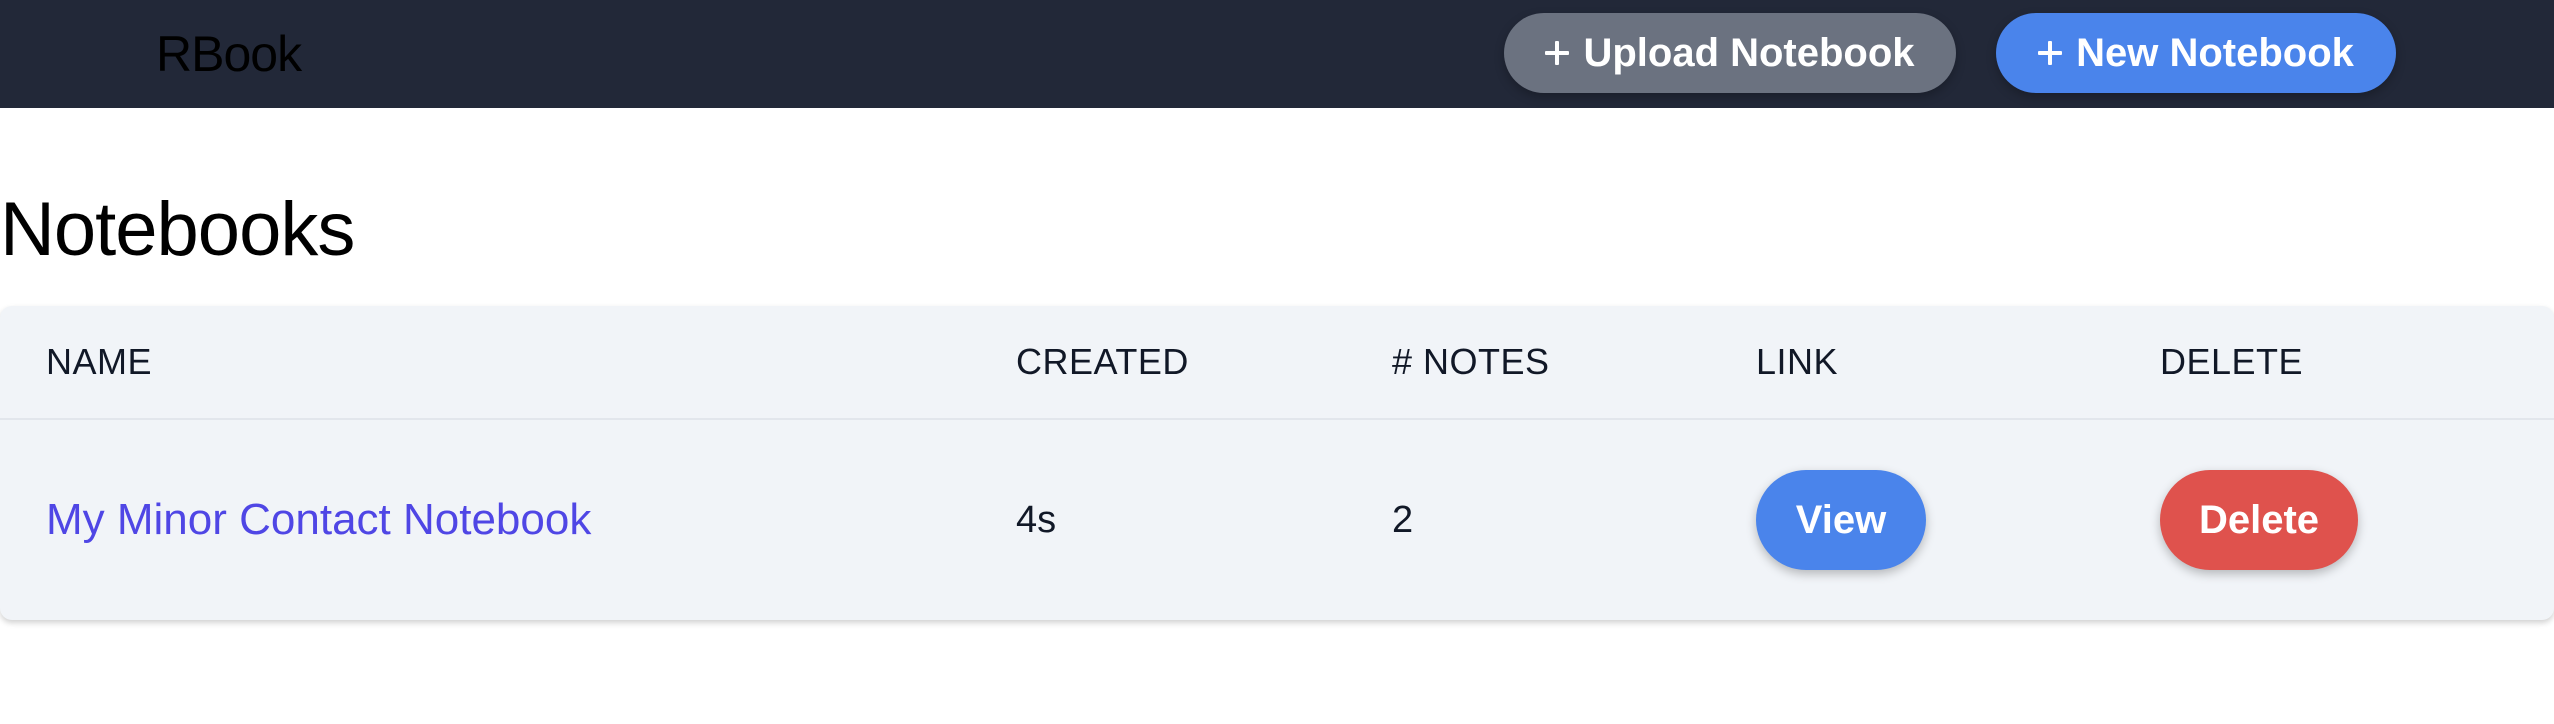 The image size is (2554, 724). Describe the element at coordinates (2232, 361) in the screenshot. I see `column-header-delete: DELETE` at that location.